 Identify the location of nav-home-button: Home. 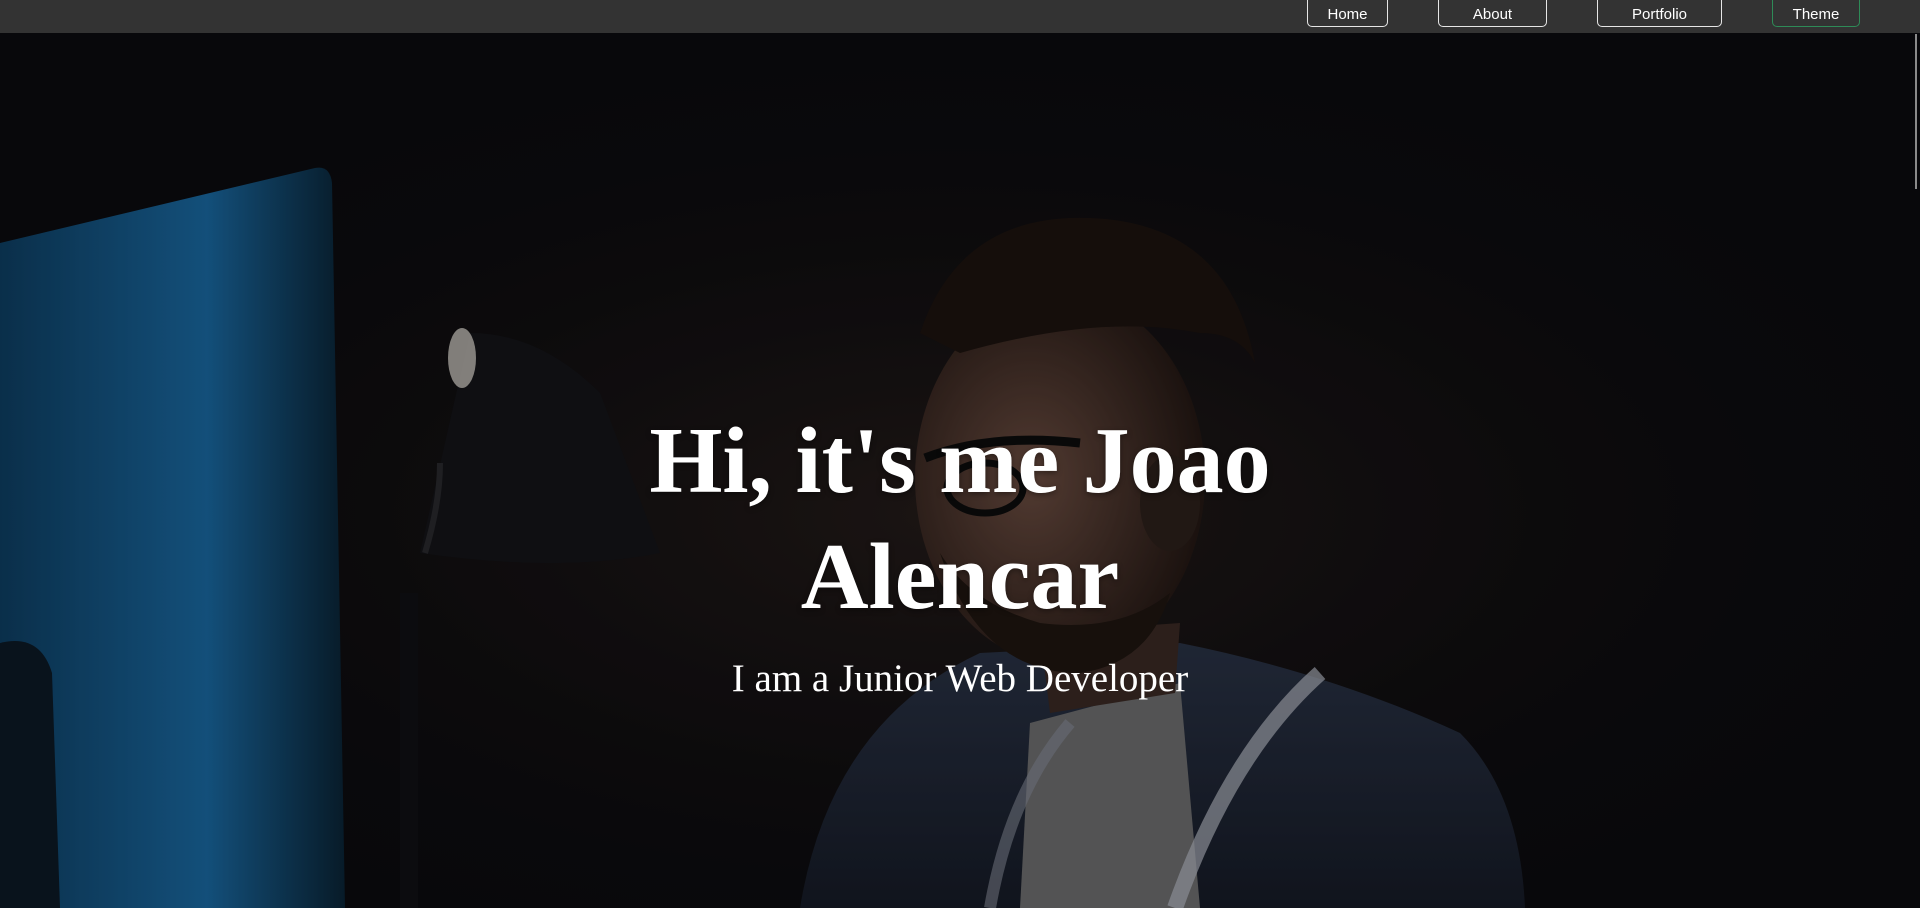
(1347, 13).